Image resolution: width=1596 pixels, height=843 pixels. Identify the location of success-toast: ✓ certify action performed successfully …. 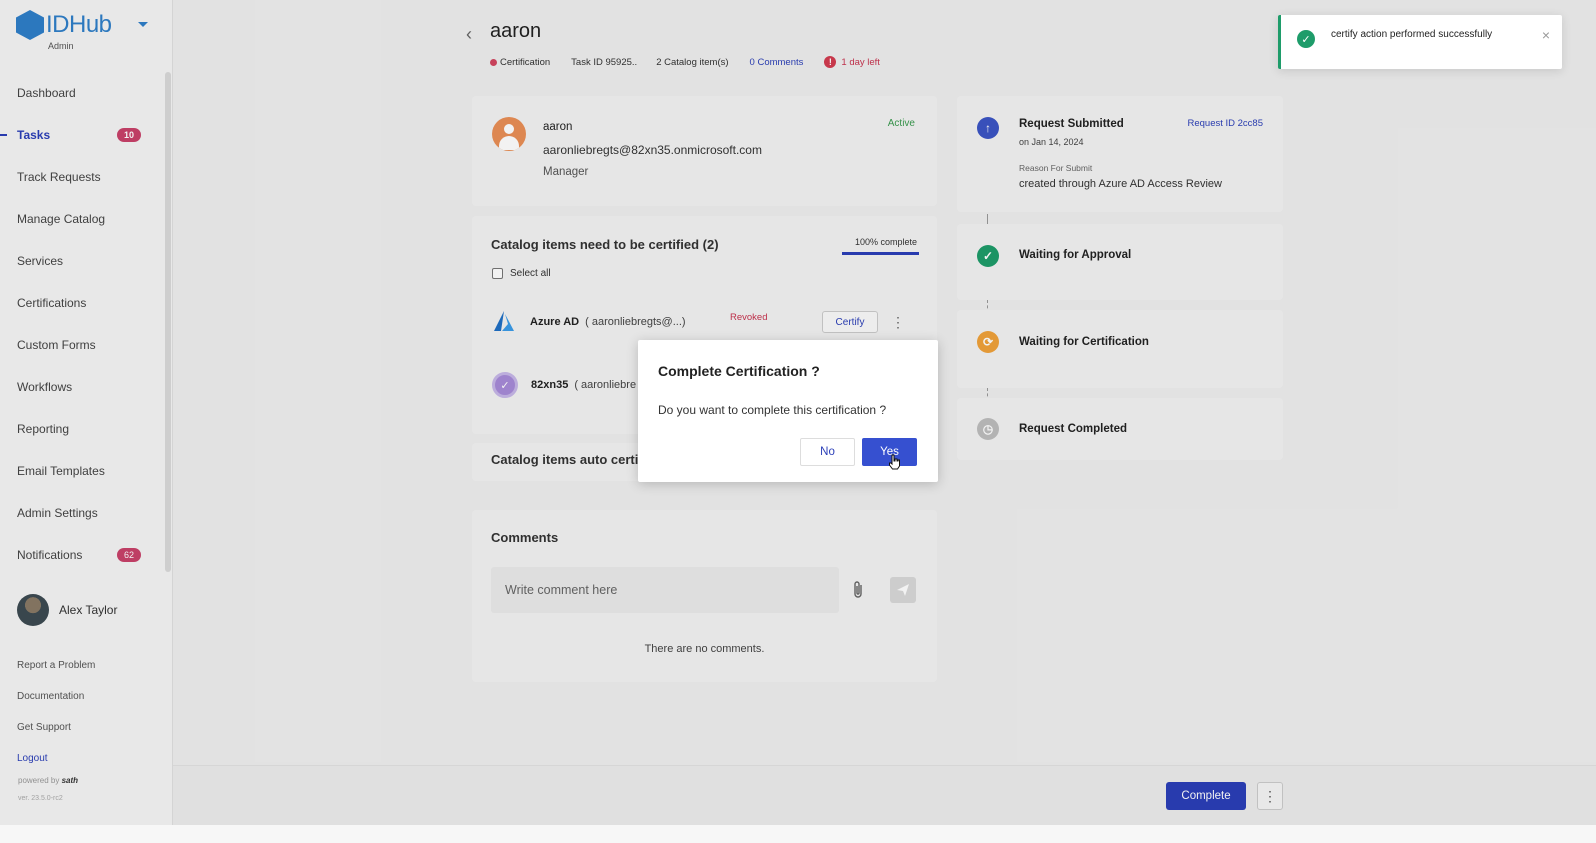
(1420, 42).